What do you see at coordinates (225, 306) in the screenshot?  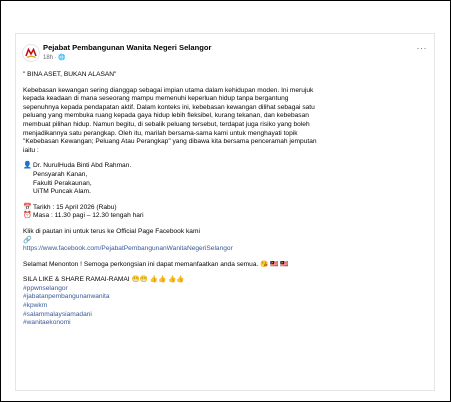 I see `hashtag-link: #kpwkm` at bounding box center [225, 306].